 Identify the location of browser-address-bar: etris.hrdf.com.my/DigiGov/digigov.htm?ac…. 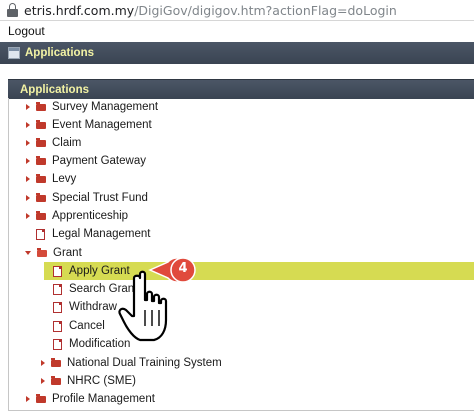
(237, 10).